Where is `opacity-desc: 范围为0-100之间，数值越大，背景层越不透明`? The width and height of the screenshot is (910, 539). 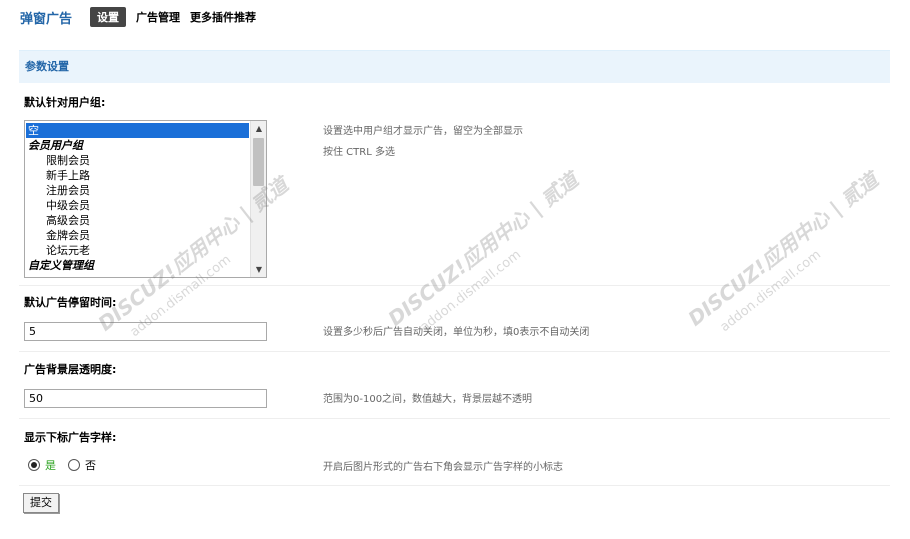 opacity-desc: 范围为0-100之间，数值越大，背景层越不透明 is located at coordinates (428, 399).